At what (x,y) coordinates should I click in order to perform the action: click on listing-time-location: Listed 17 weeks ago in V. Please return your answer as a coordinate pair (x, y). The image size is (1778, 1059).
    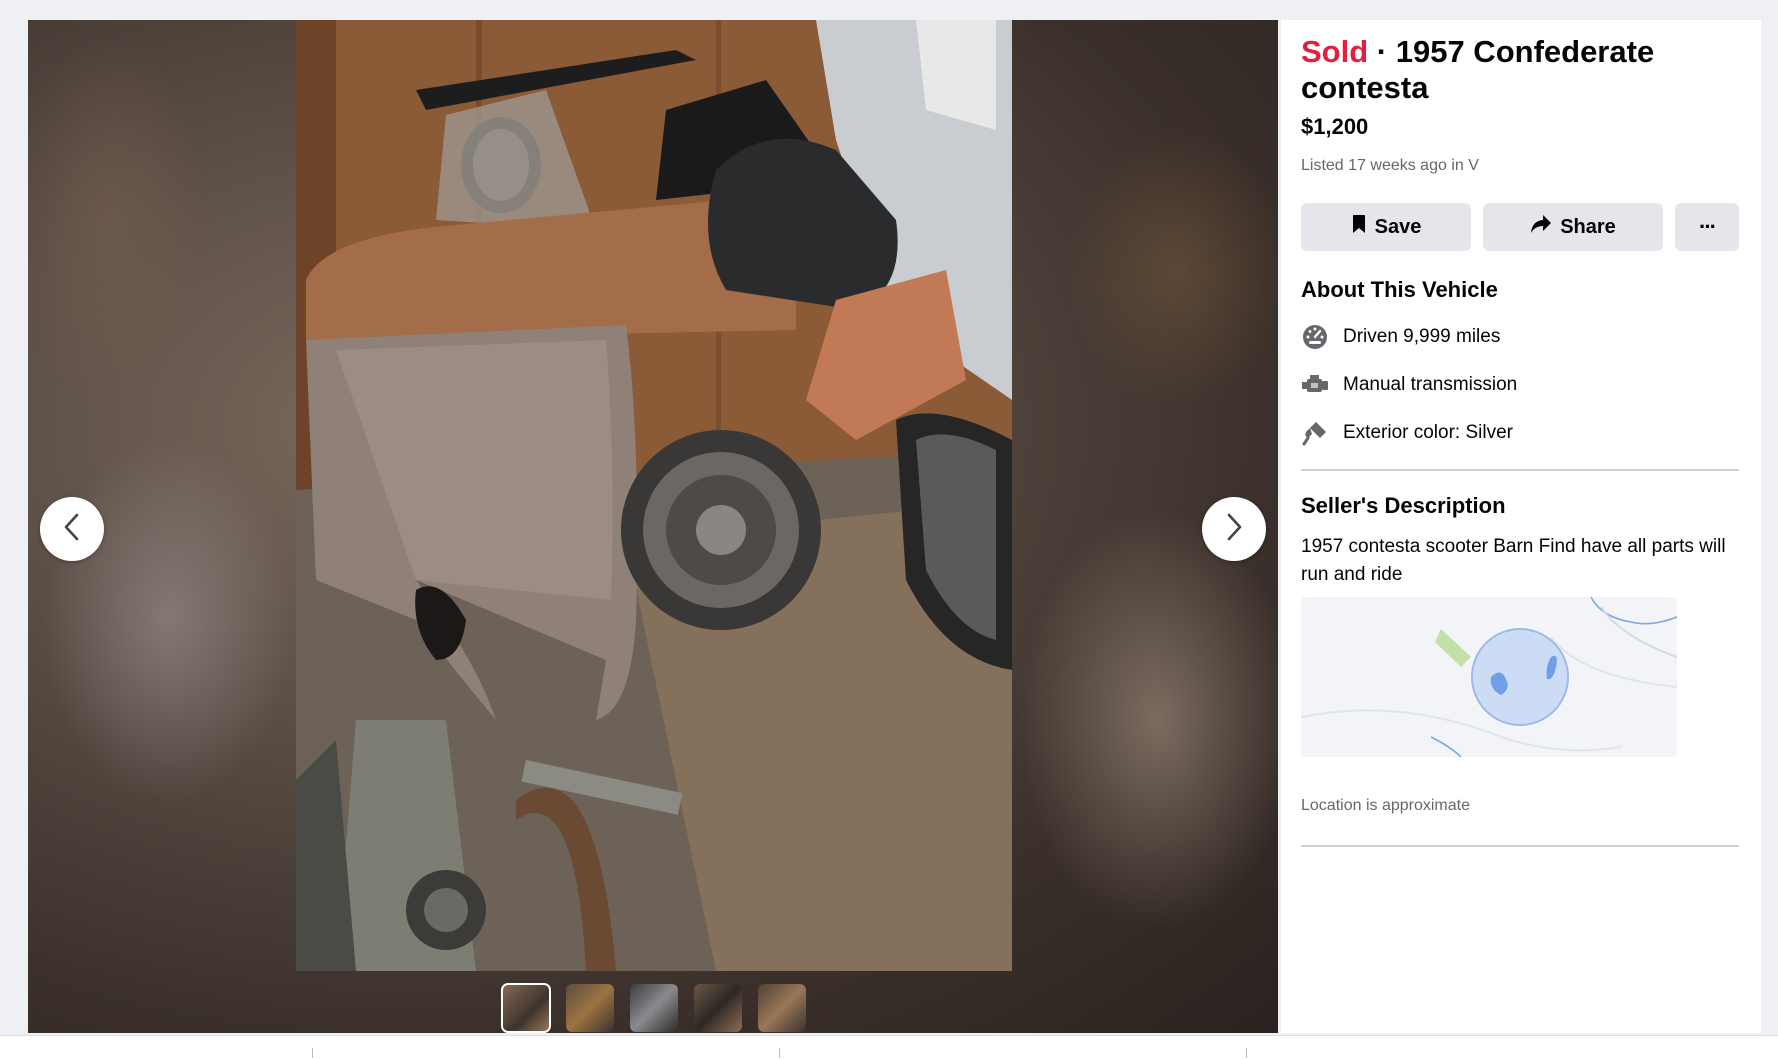
    Looking at the image, I should click on (1390, 165).